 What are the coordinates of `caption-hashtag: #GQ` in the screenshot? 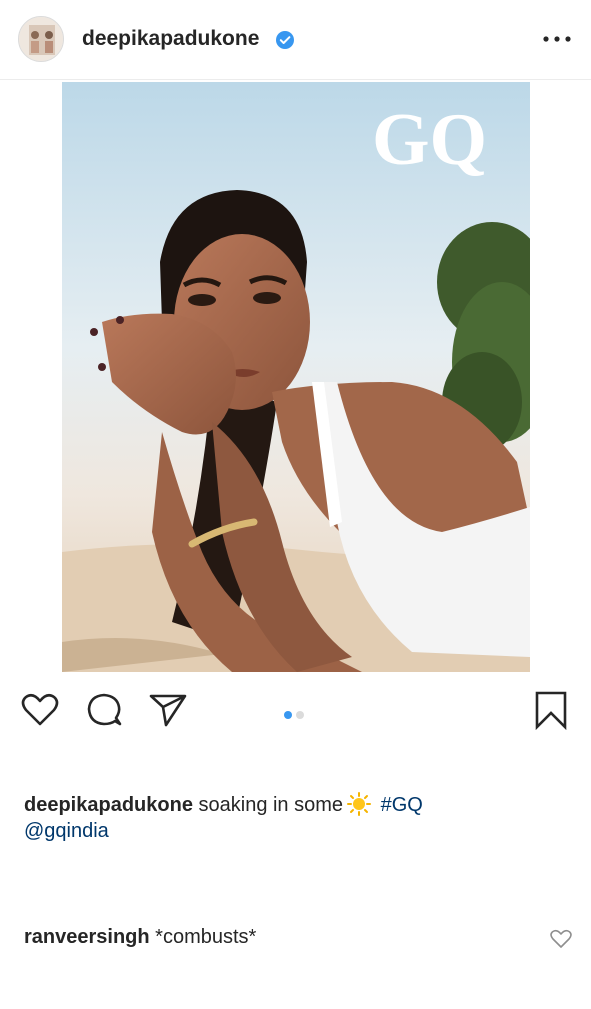 It's located at (402, 805).